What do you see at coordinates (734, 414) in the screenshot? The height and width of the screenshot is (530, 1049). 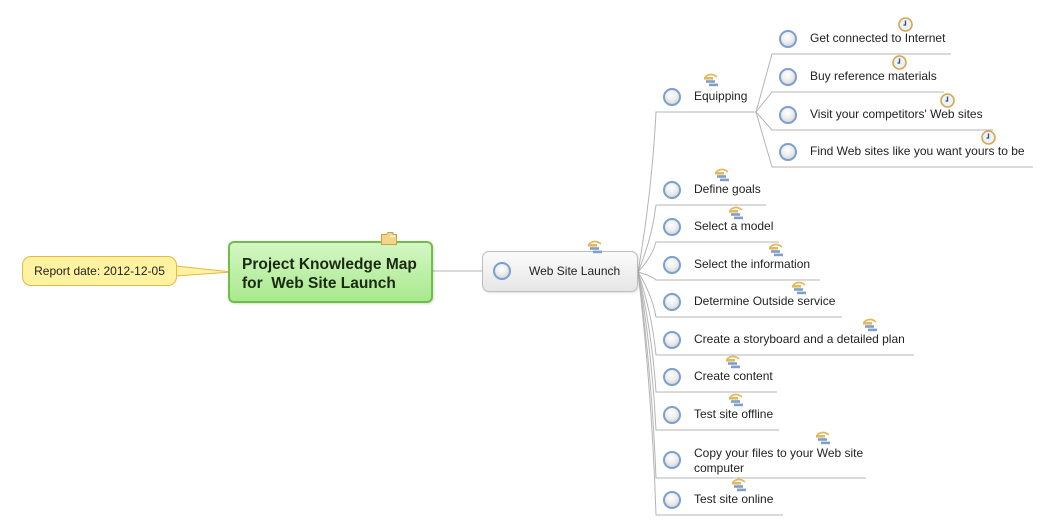 I see `topic-label: Test site offline` at bounding box center [734, 414].